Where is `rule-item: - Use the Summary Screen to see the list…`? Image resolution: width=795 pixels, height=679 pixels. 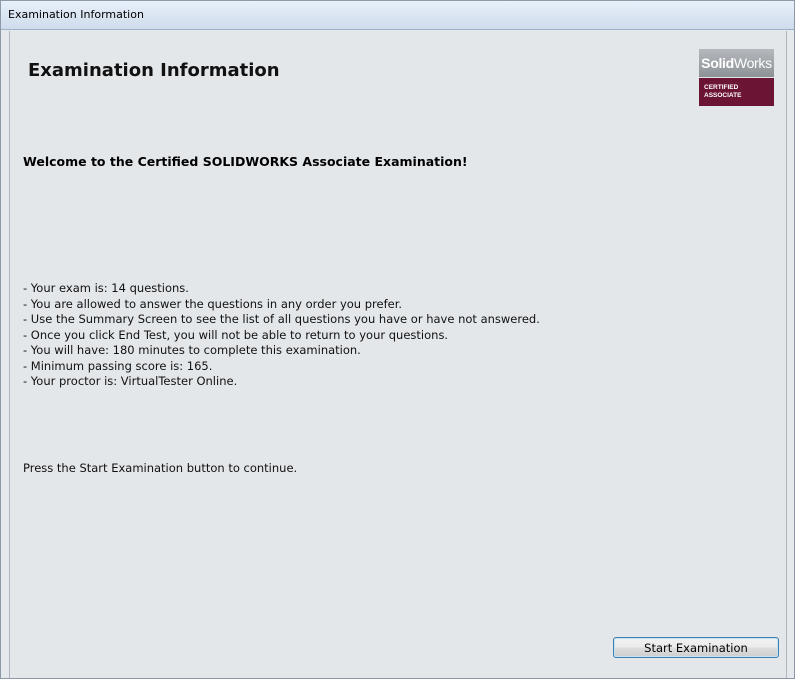
rule-item: - Use the Summary Screen to see the list… is located at coordinates (281, 319).